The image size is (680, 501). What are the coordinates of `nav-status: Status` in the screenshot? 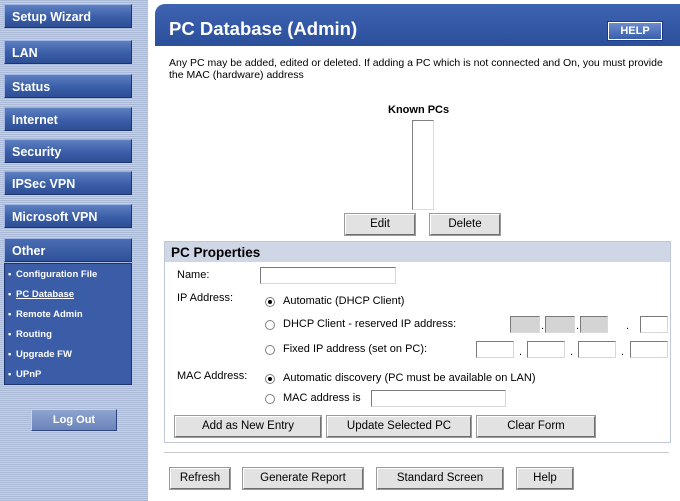 It's located at (68, 86).